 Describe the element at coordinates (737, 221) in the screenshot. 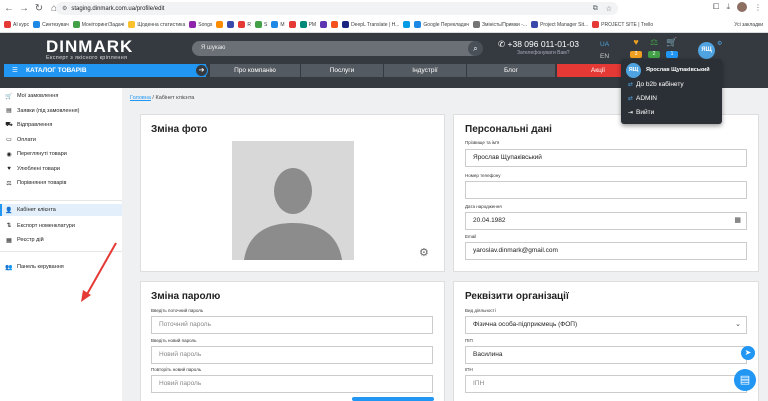

I see `calendar-icon: ▦` at that location.